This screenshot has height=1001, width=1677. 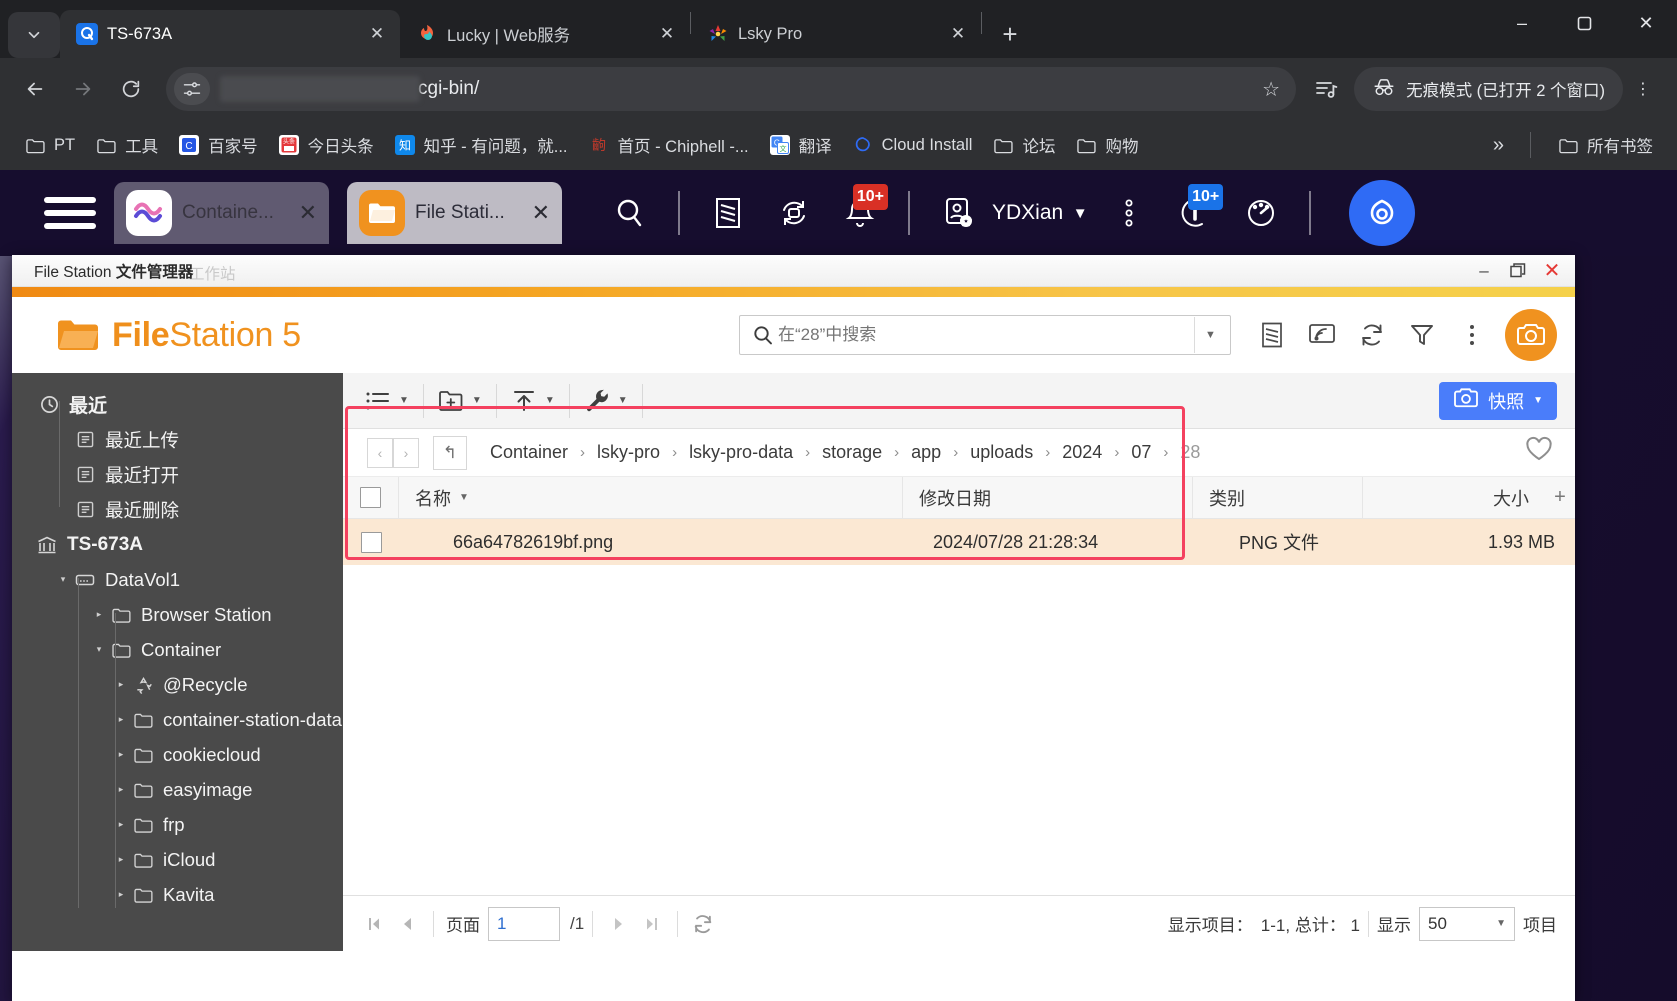 What do you see at coordinates (1210, 335) in the screenshot?
I see `search-dropdown-icon: ▼` at bounding box center [1210, 335].